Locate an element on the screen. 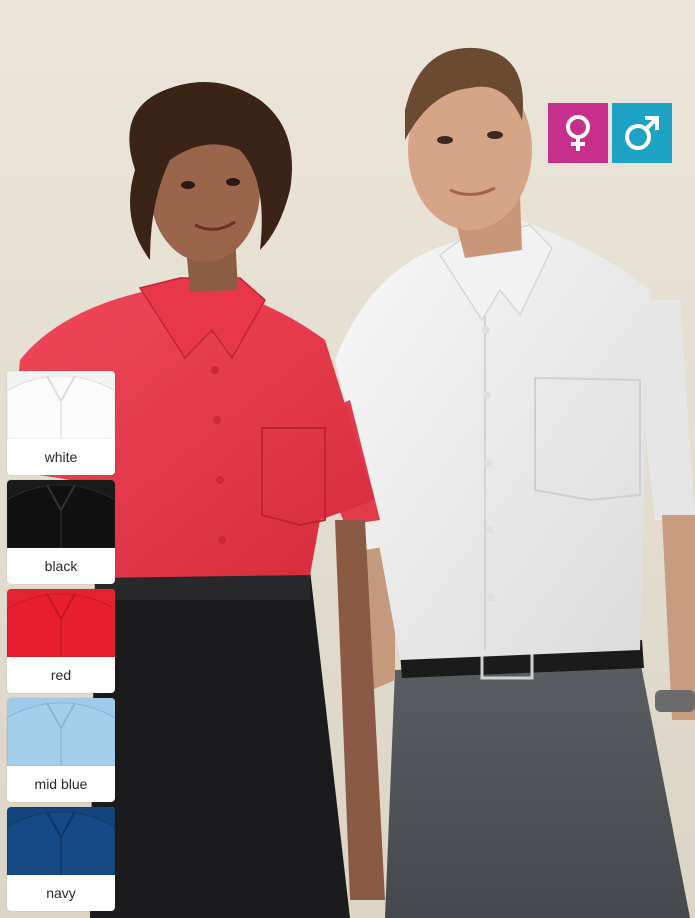  swatch-label: navy is located at coordinates (61, 893).